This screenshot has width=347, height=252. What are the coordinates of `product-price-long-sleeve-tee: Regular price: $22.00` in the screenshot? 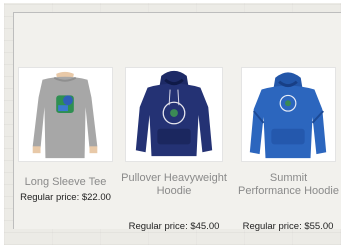 It's located at (65, 197).